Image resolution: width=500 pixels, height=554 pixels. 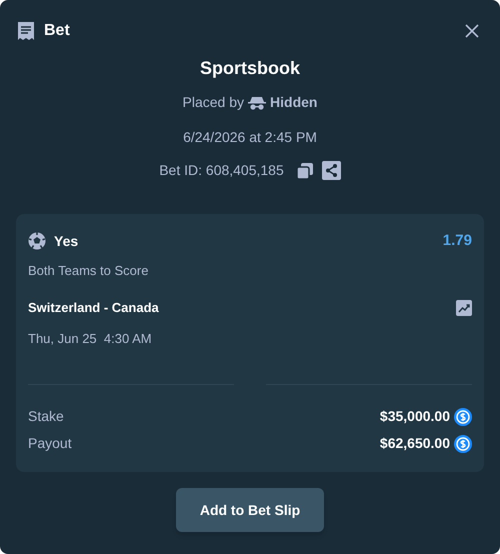 What do you see at coordinates (50, 443) in the screenshot?
I see `total-label: Payout` at bounding box center [50, 443].